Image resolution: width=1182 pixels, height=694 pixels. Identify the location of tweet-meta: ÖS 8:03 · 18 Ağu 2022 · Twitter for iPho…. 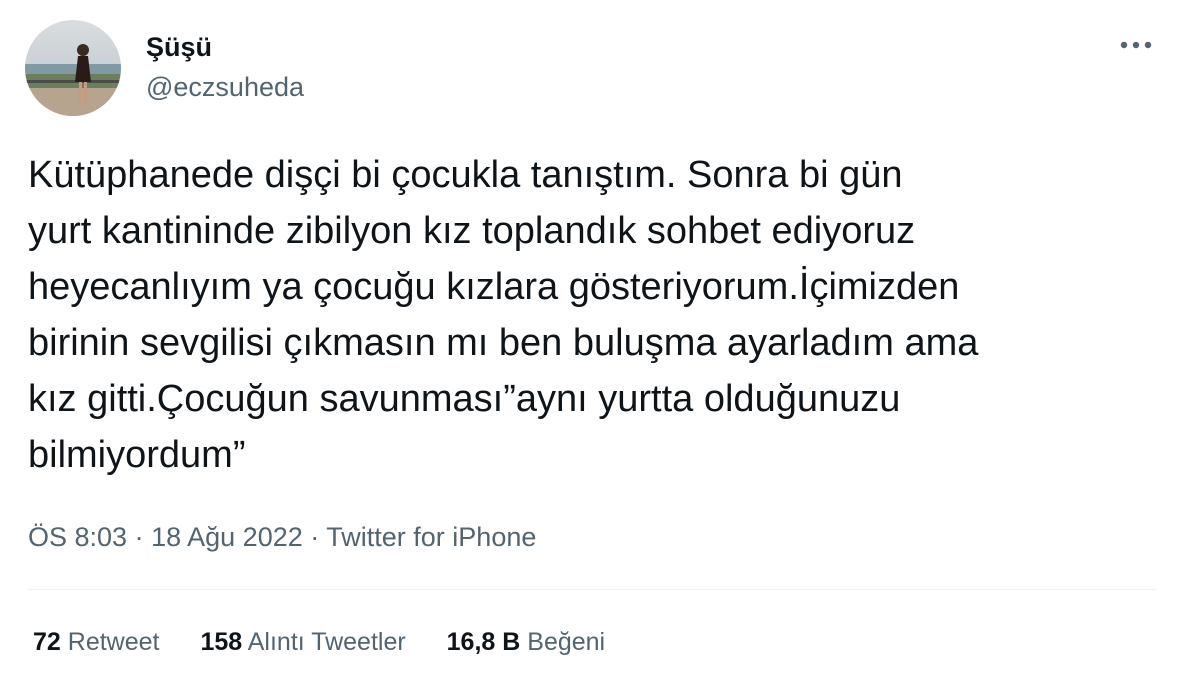
(282, 537).